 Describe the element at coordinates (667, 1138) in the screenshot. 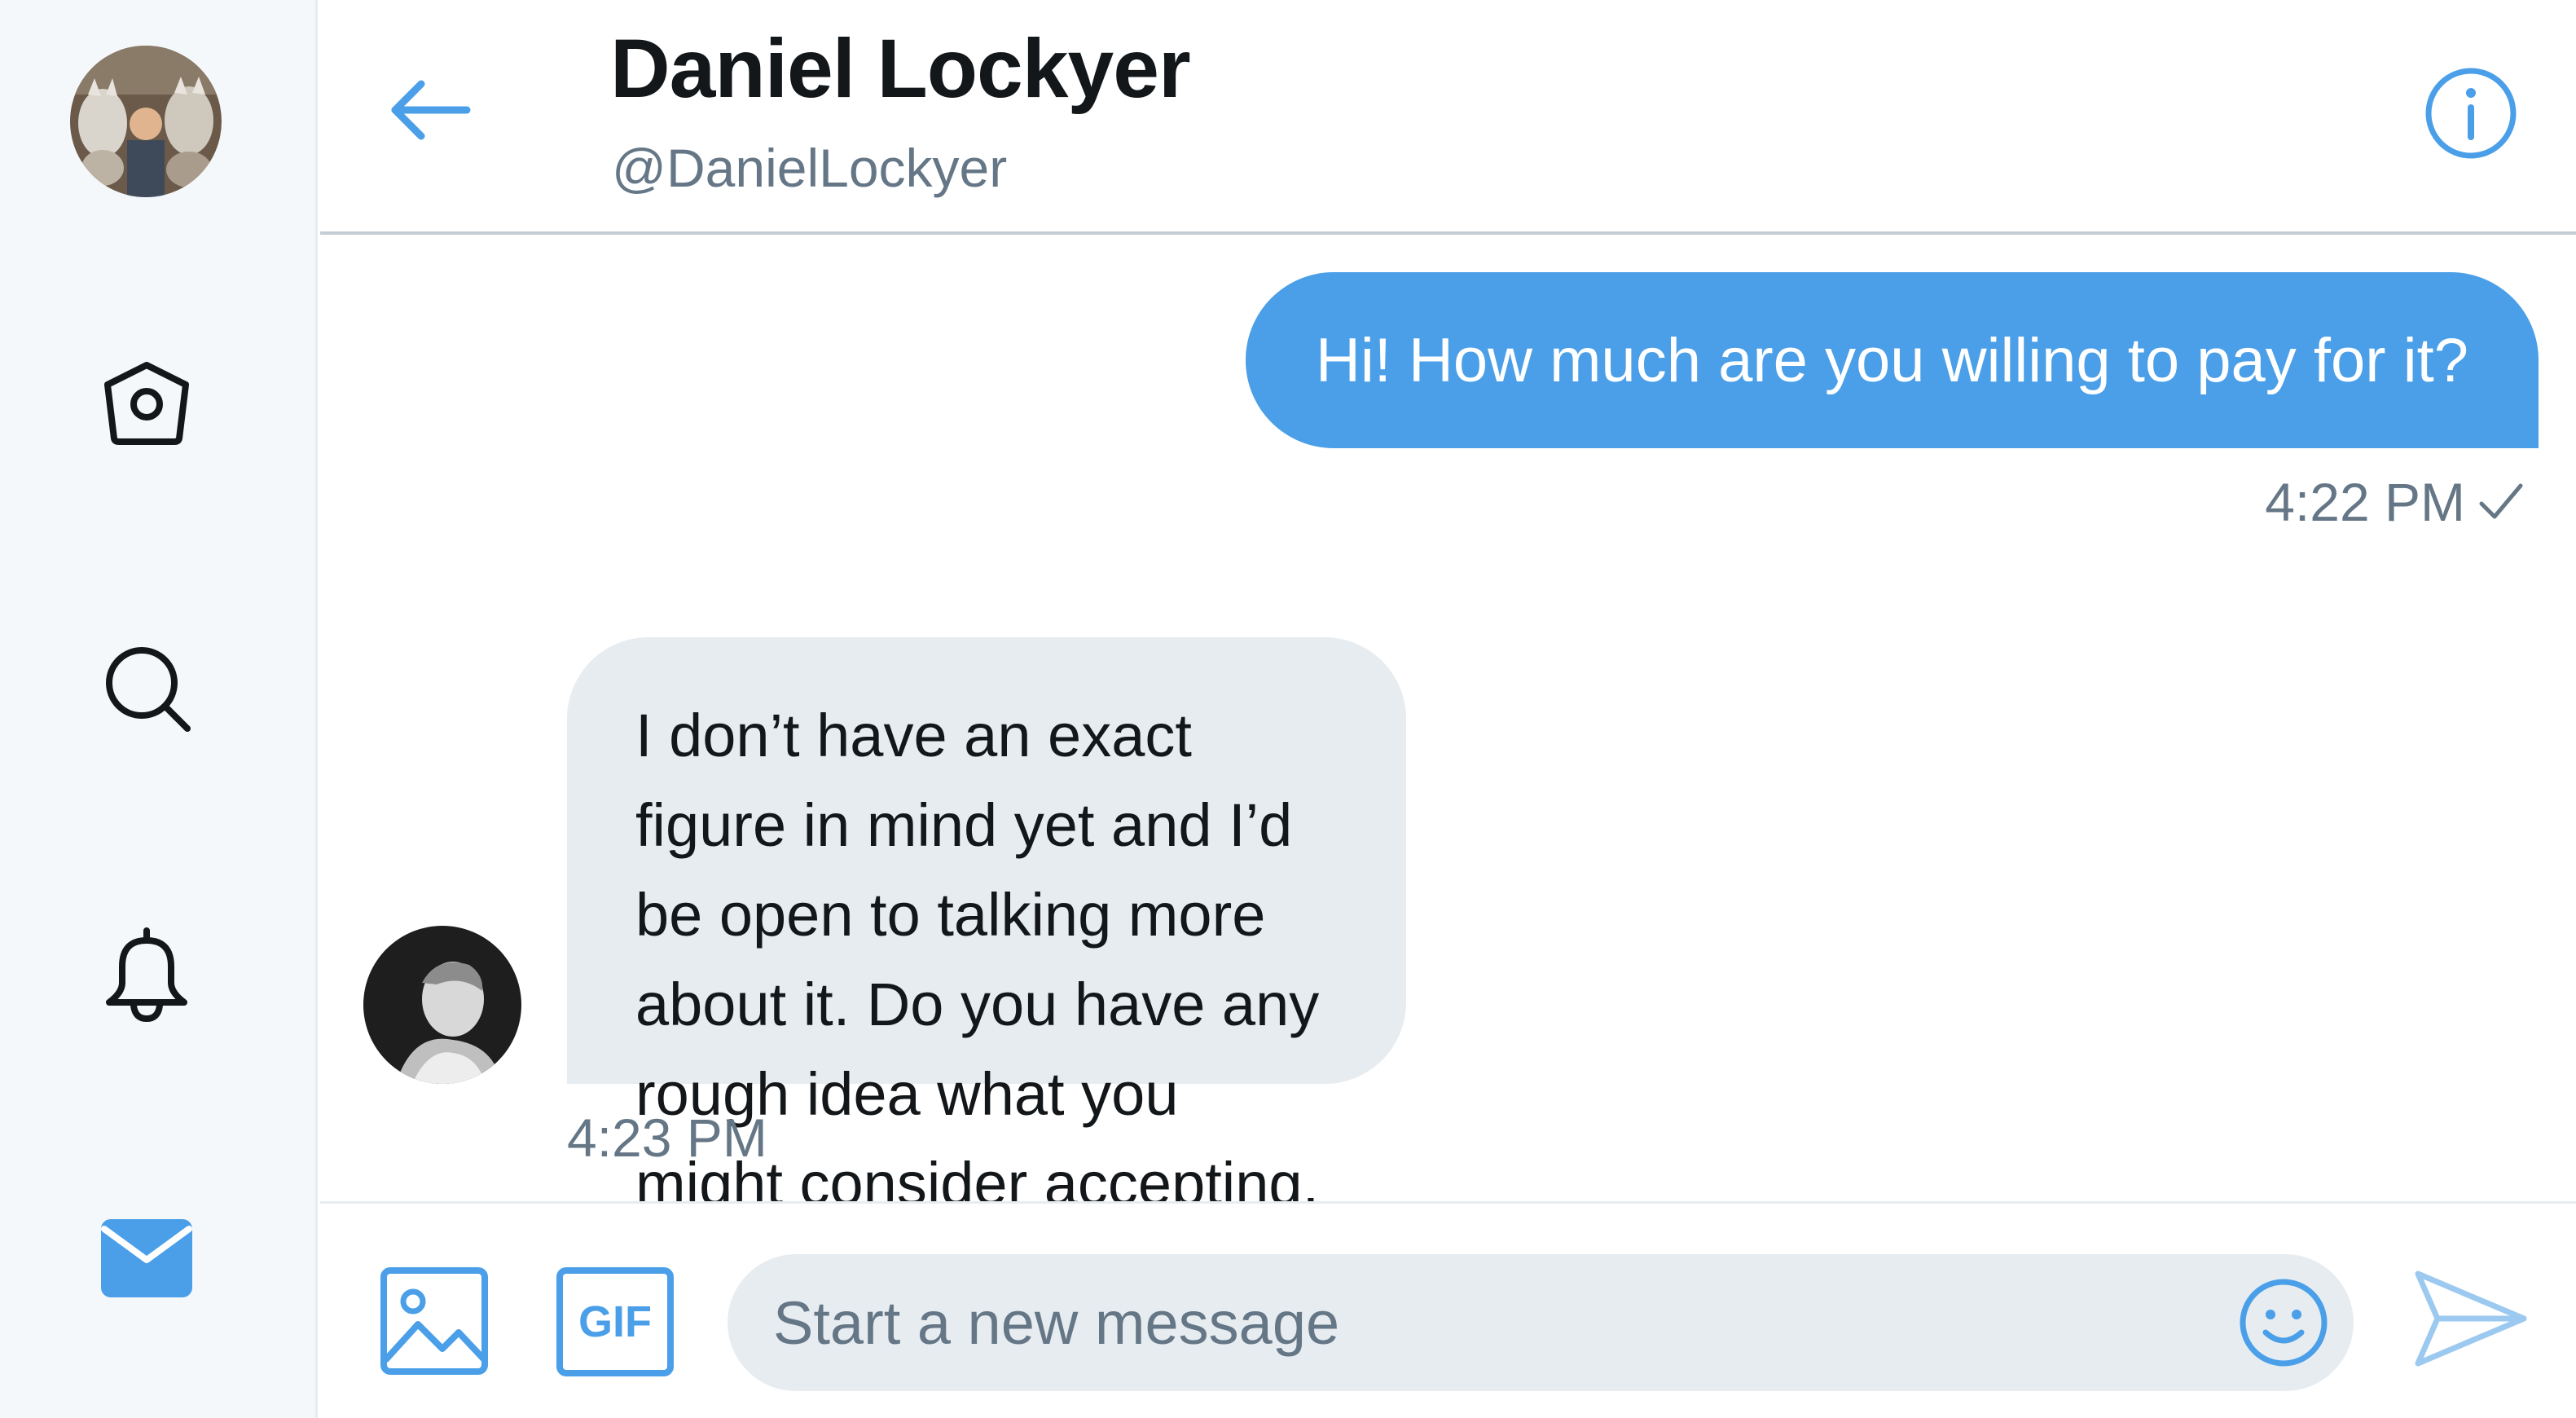

I see `message-timestamp: 4:23 PM` at that location.